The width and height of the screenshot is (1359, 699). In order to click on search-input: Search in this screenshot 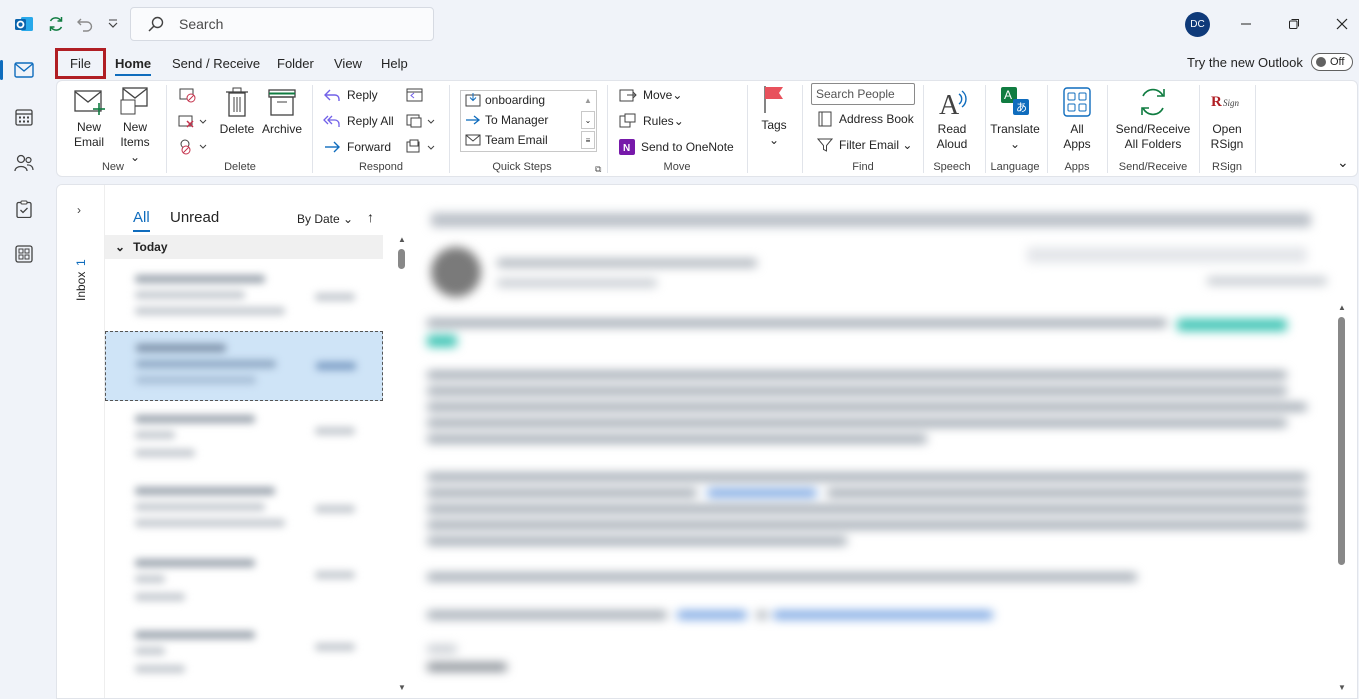, I will do `click(282, 24)`.